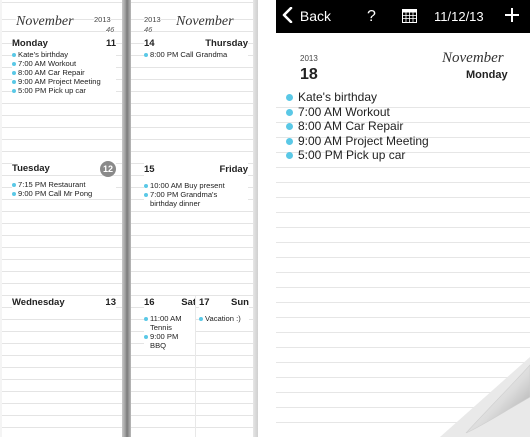  Describe the element at coordinates (64, 169) in the screenshot. I see `day-header-tuesday: Tuesday 12` at that location.